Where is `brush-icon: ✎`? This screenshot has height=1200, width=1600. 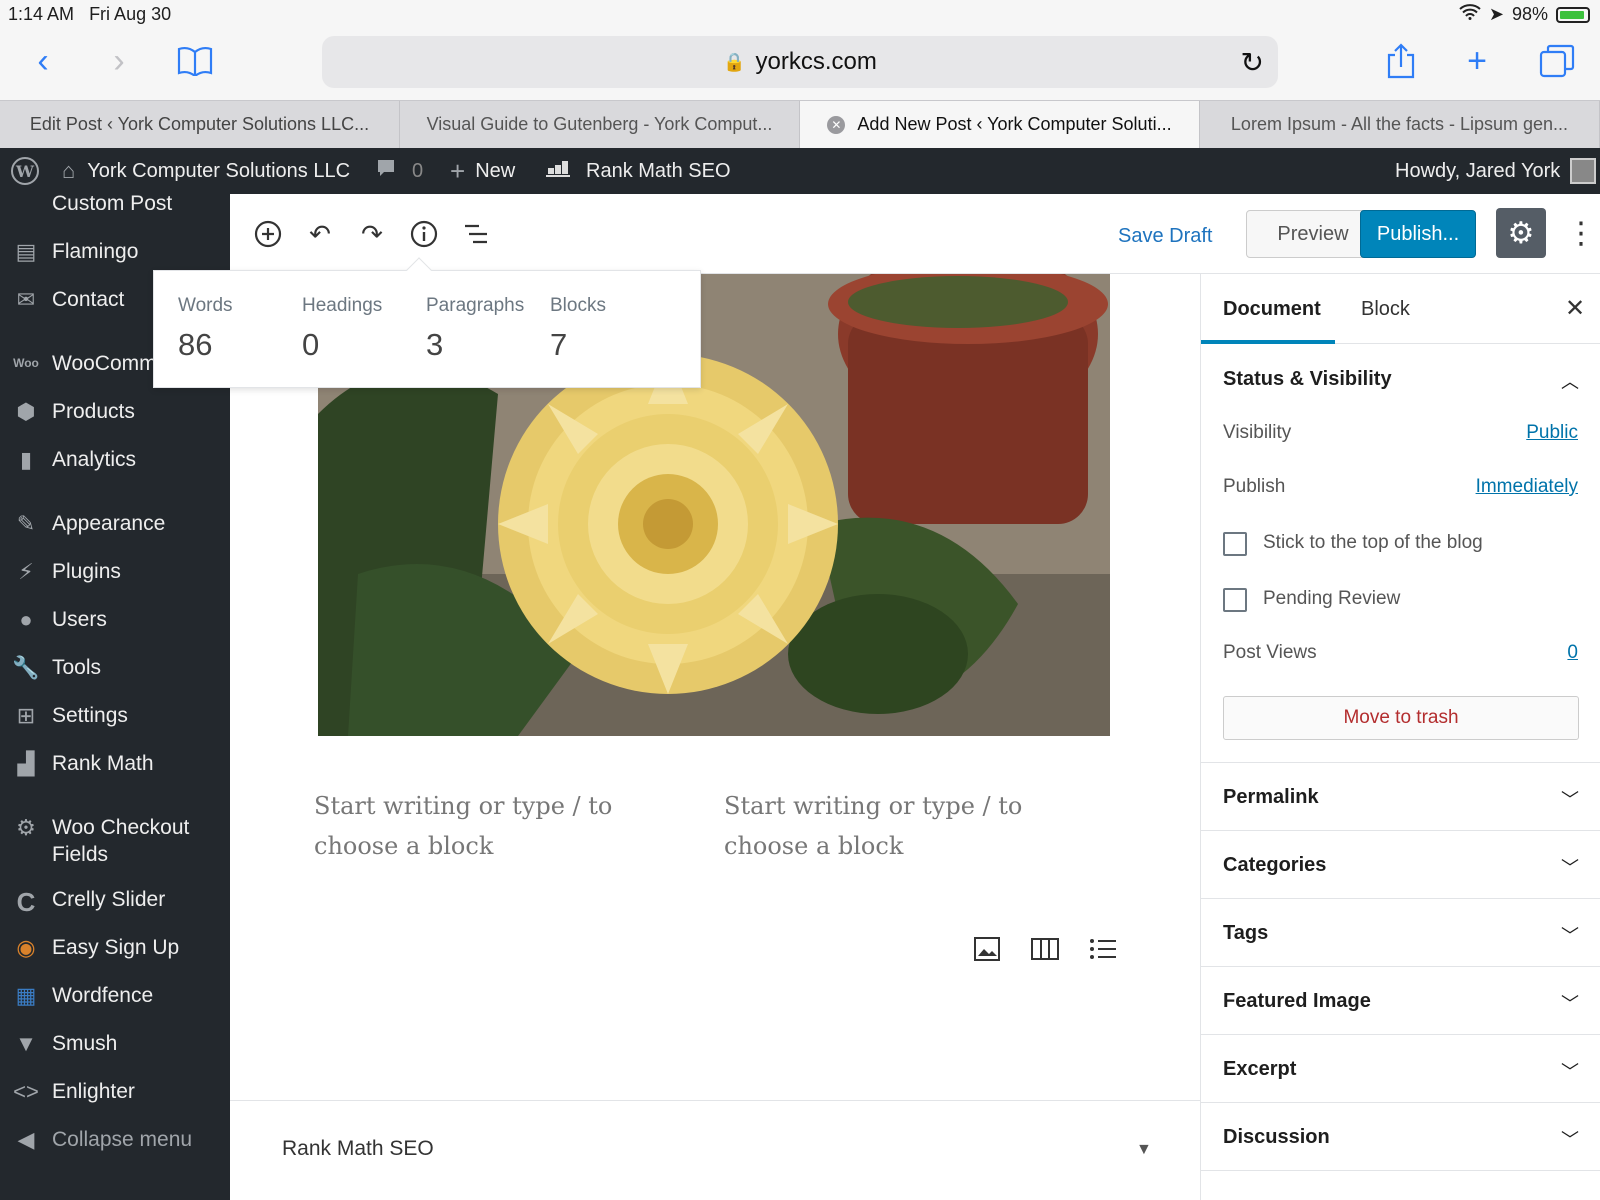 brush-icon: ✎ is located at coordinates (26, 523).